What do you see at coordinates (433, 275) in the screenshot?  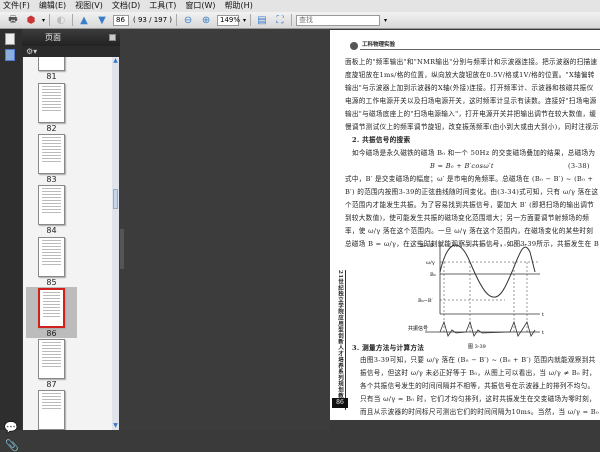 I see `label-b0: B₀` at bounding box center [433, 275].